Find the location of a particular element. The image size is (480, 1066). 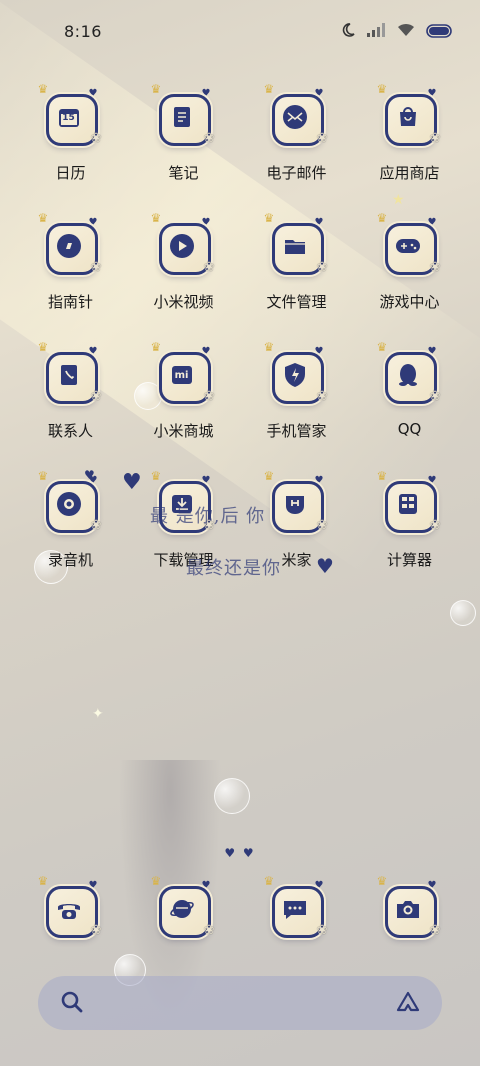

app-label: 日历 is located at coordinates (70, 173).